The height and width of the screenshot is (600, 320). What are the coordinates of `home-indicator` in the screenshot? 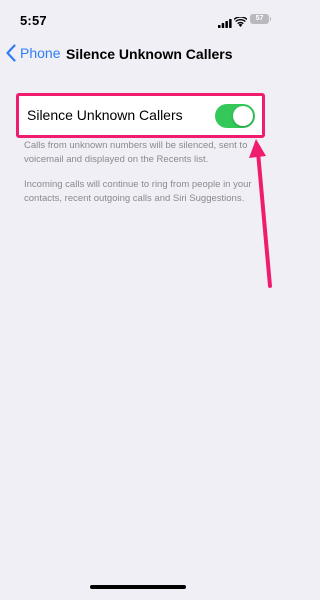 It's located at (138, 587).